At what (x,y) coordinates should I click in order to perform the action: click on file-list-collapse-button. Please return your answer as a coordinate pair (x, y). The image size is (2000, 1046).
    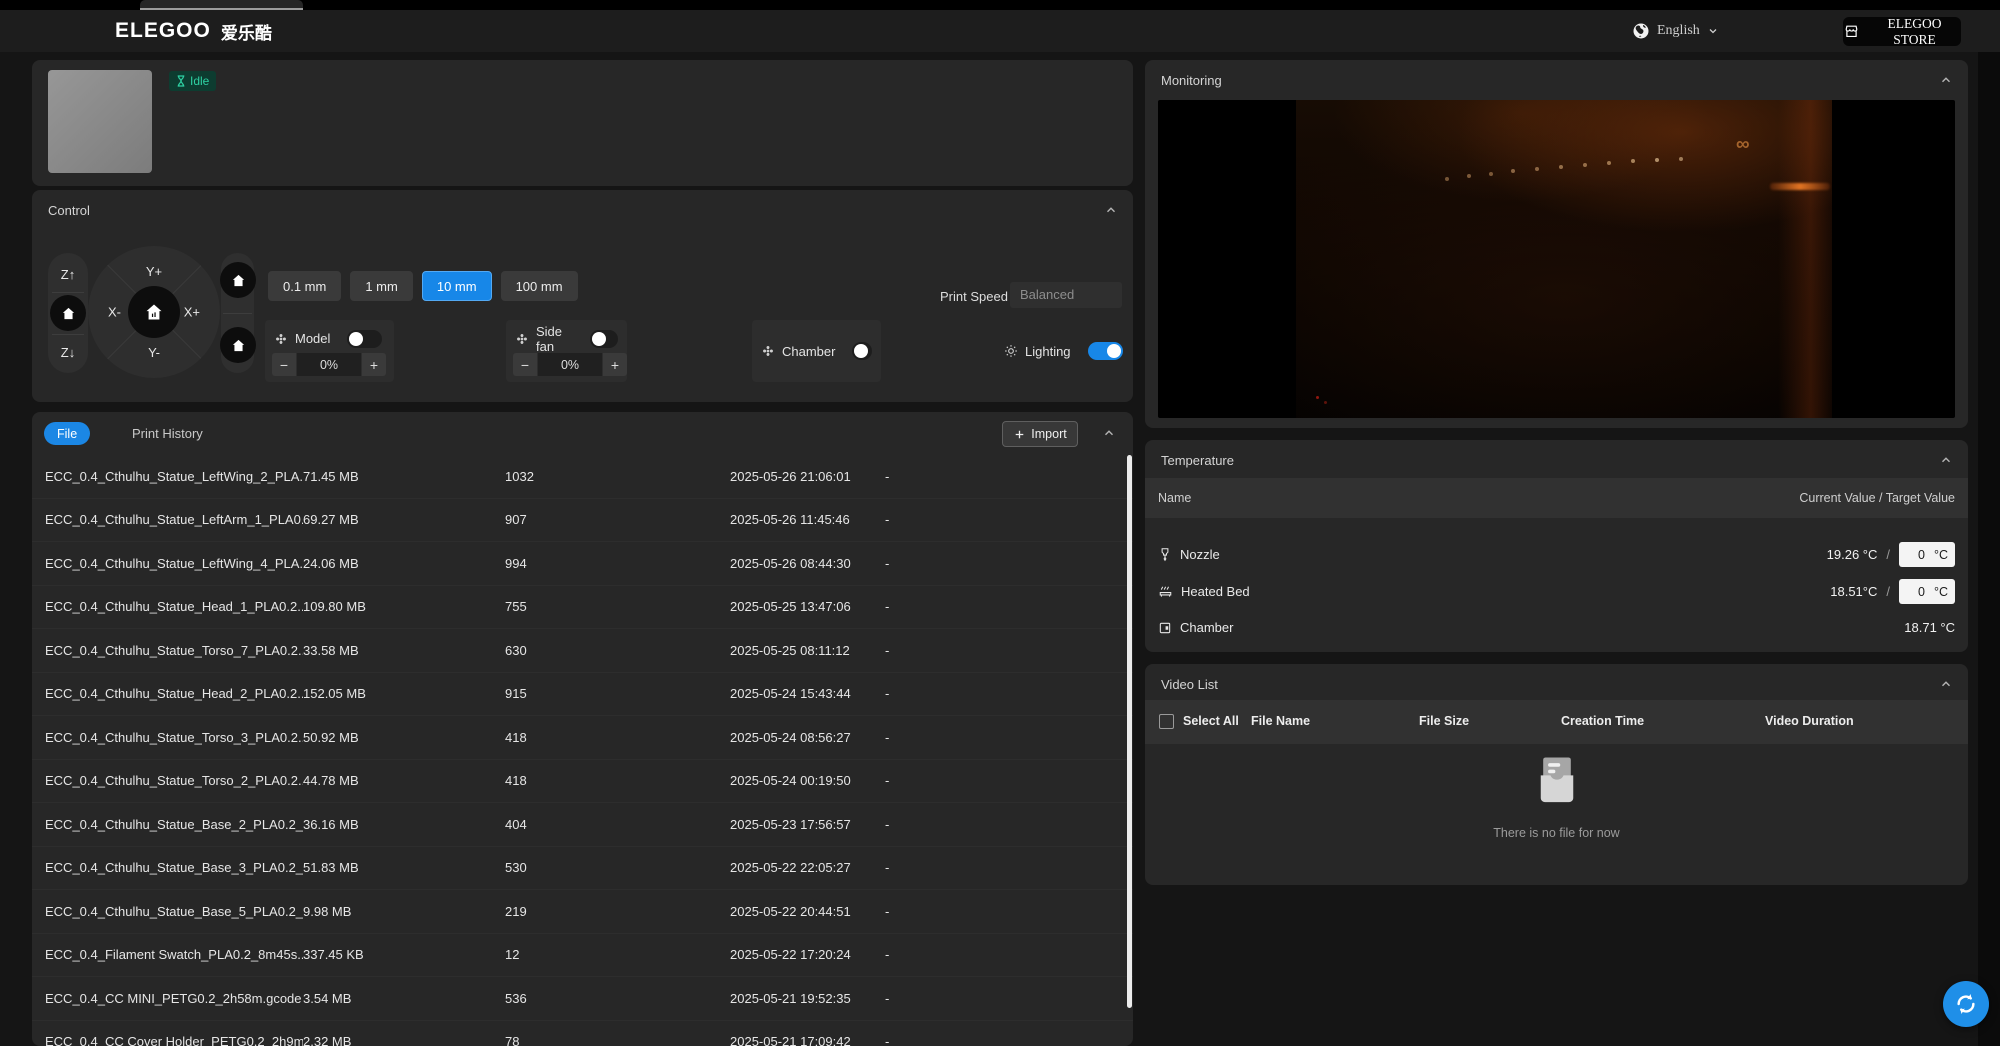
    Looking at the image, I should click on (1109, 433).